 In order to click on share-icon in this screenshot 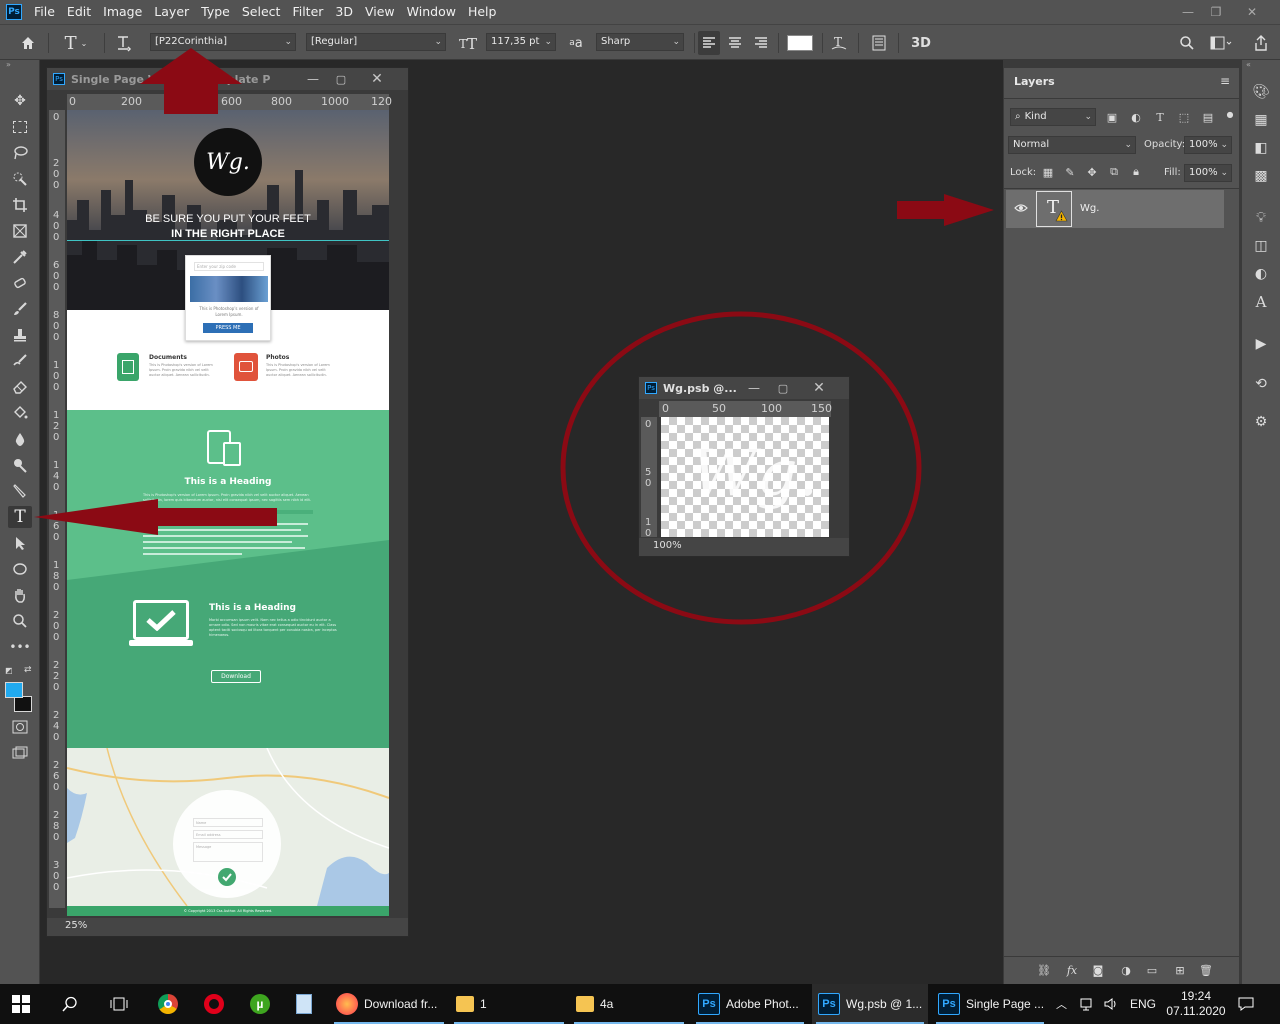, I will do `click(1261, 43)`.